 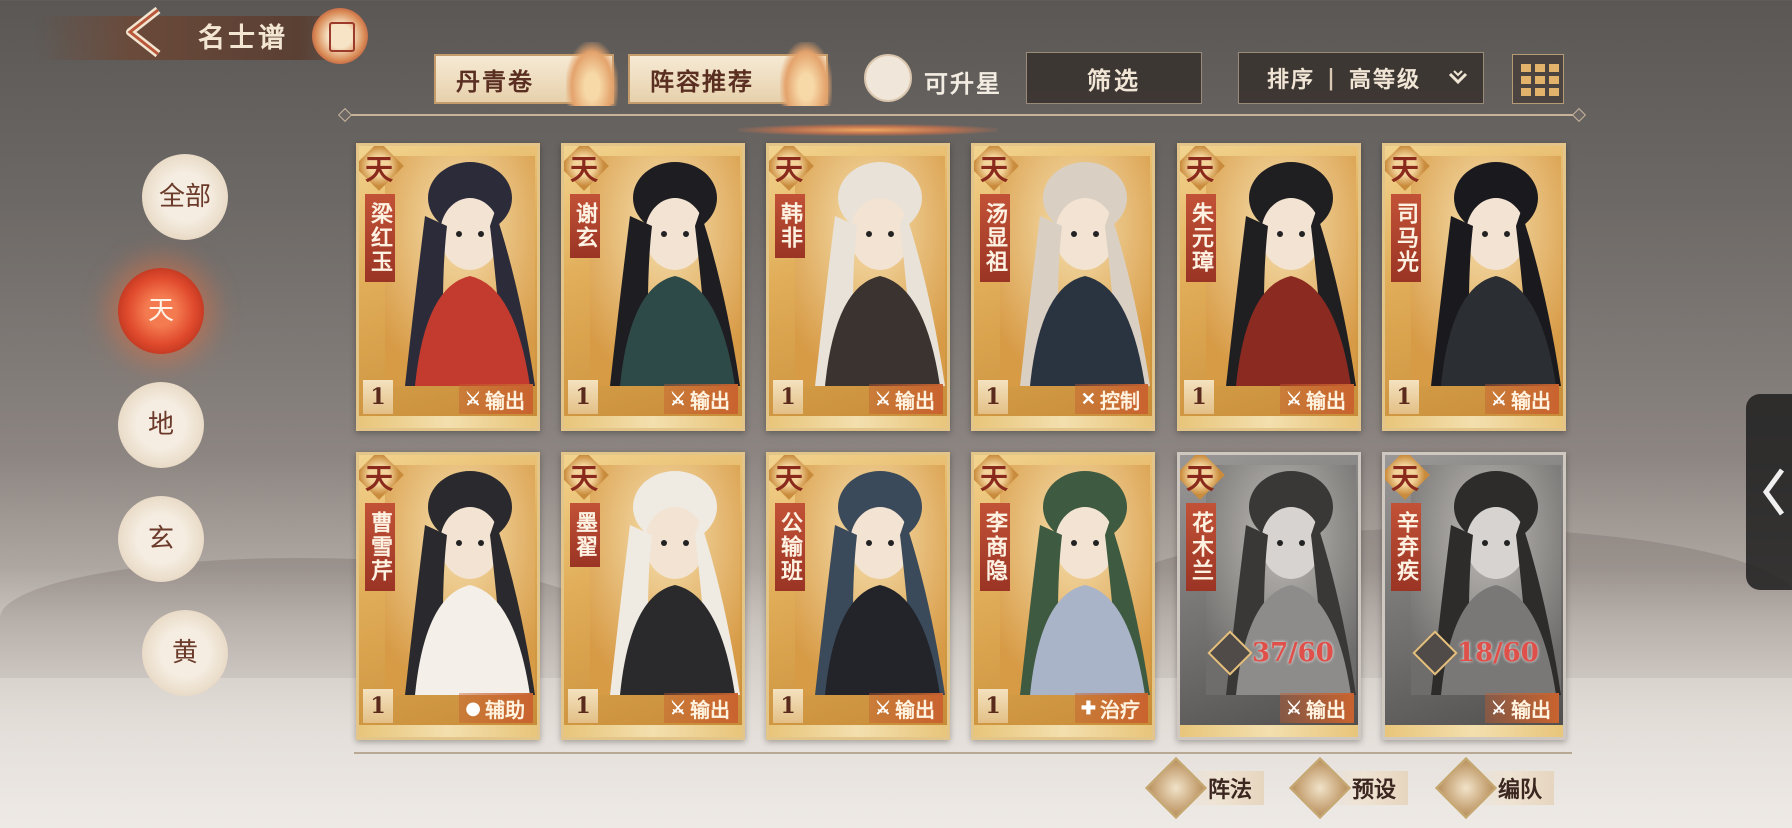 I want to click on tab-danqingjuan: 丹青卷, so click(x=526, y=74).